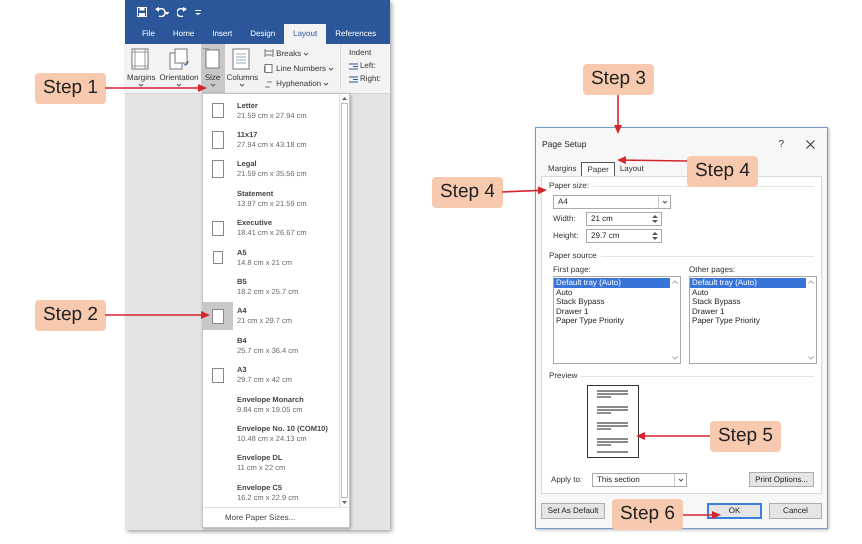  Describe the element at coordinates (624, 219) in the screenshot. I see `spin-field: 21 cm` at that location.